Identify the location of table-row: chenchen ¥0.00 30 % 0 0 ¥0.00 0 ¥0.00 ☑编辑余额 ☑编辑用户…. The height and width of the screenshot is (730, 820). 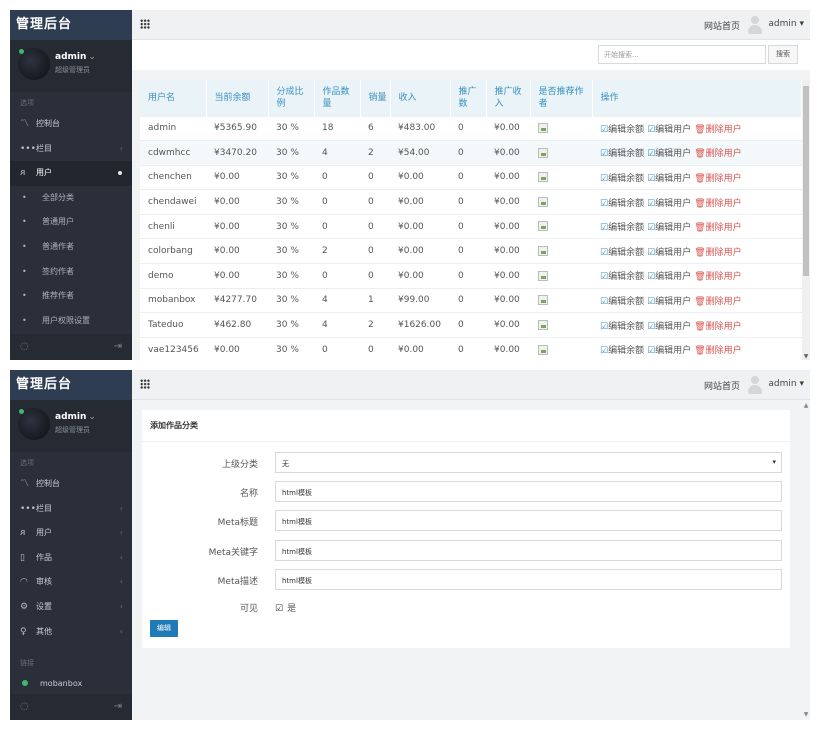
(471, 177).